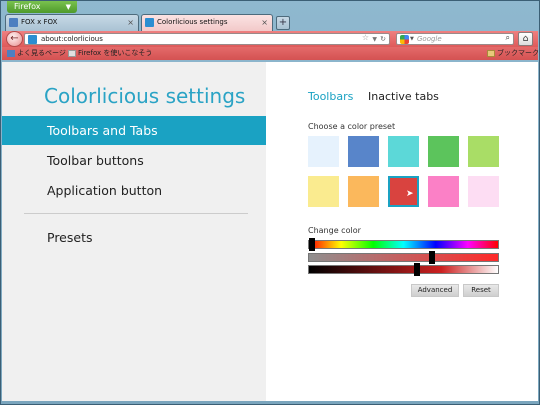 This screenshot has height=405, width=540. I want to click on tab-colorlicious-settings: Colorlicious settings ×, so click(207, 22).